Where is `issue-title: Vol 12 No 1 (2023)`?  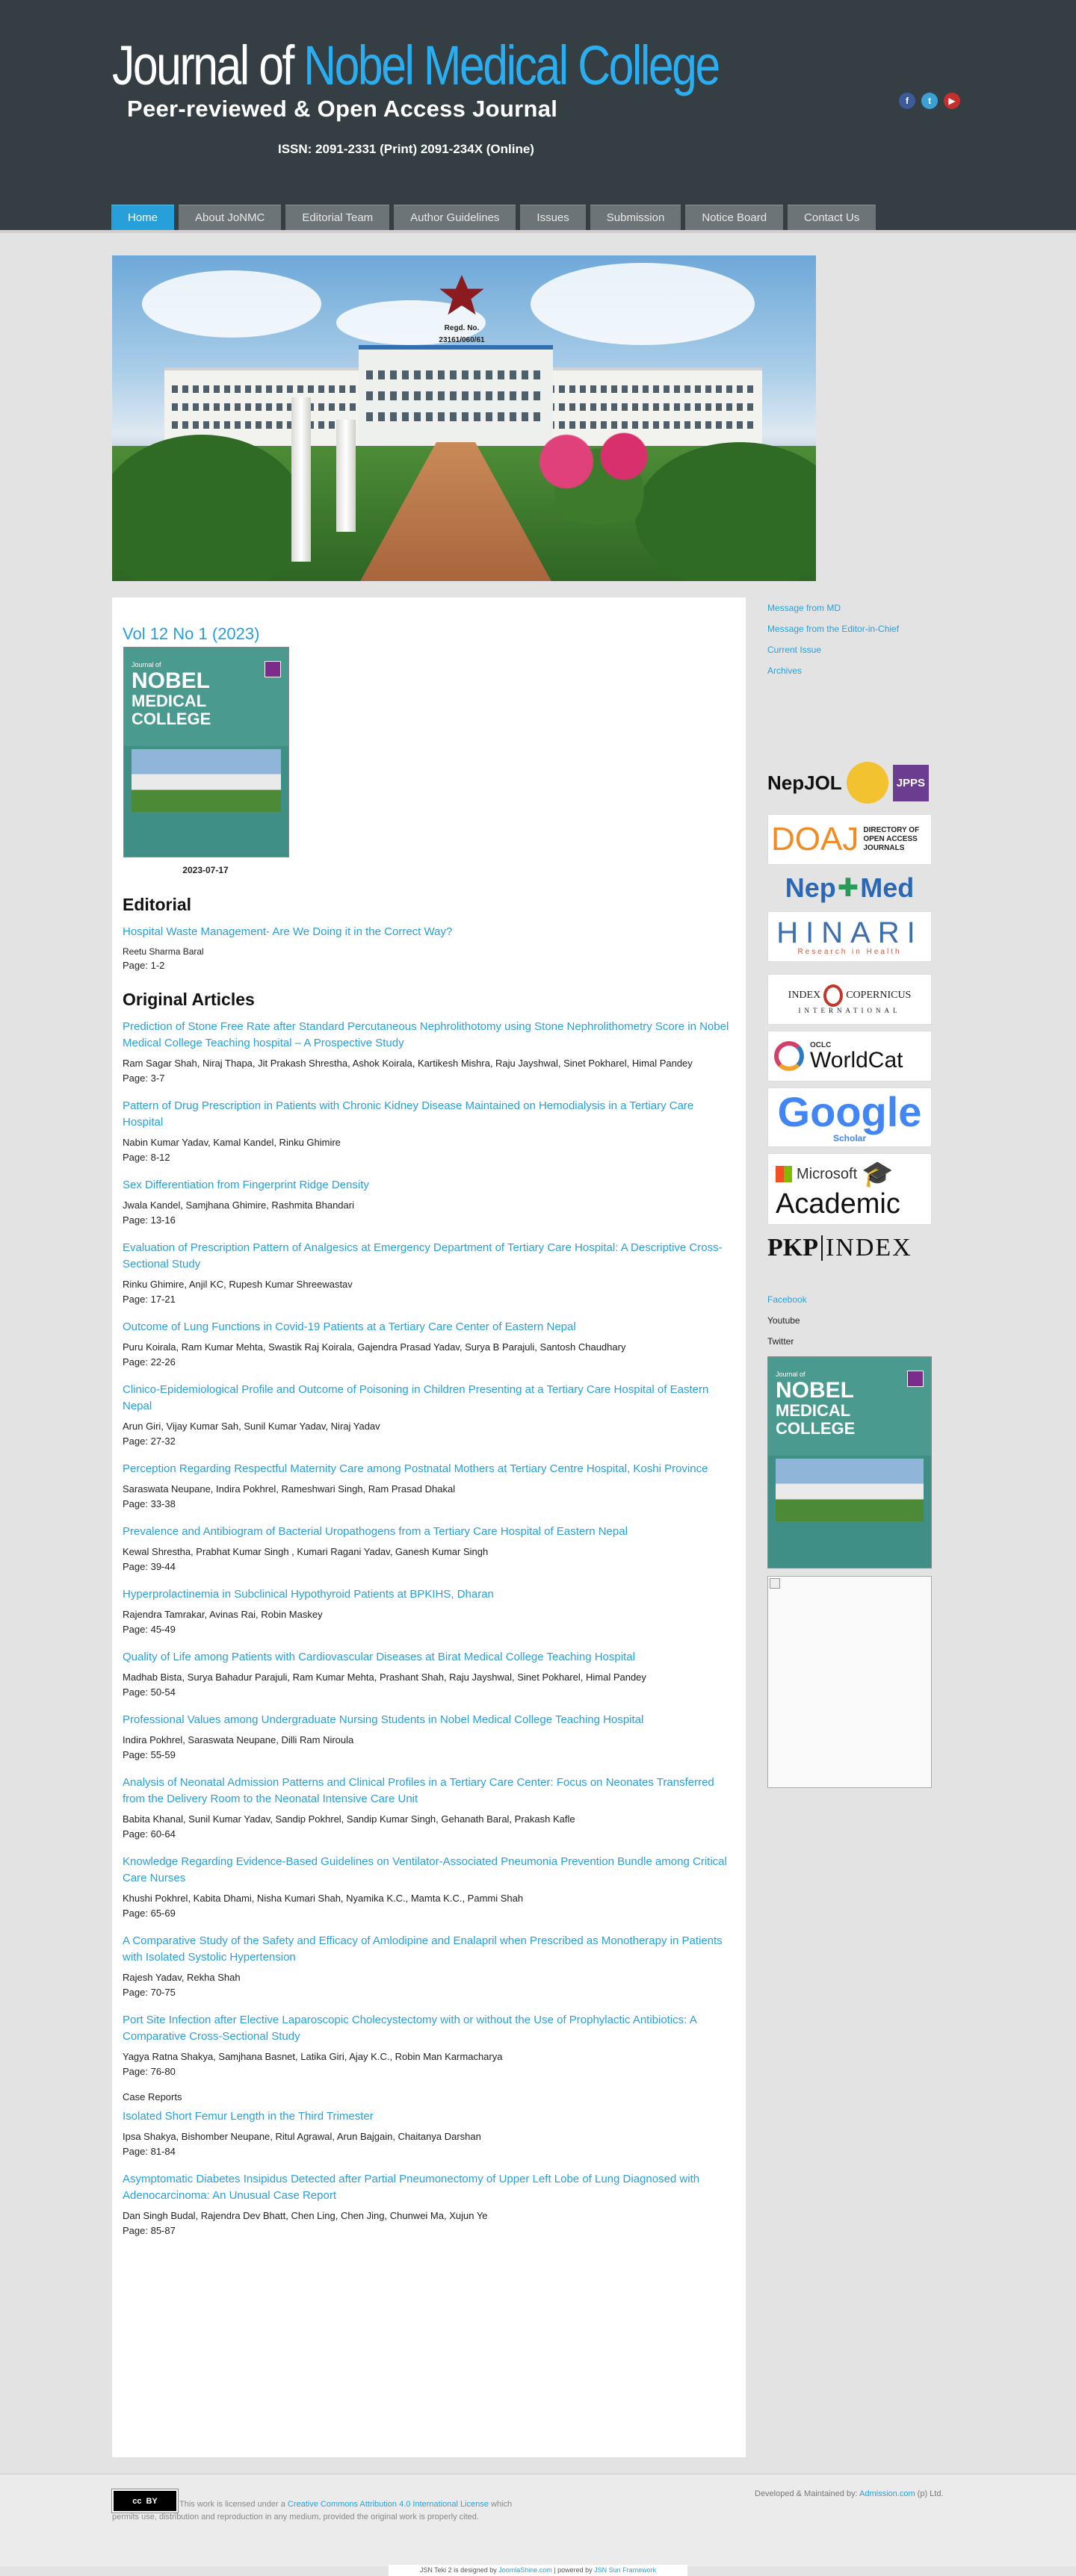
issue-title: Vol 12 No 1 (2023) is located at coordinates (429, 634).